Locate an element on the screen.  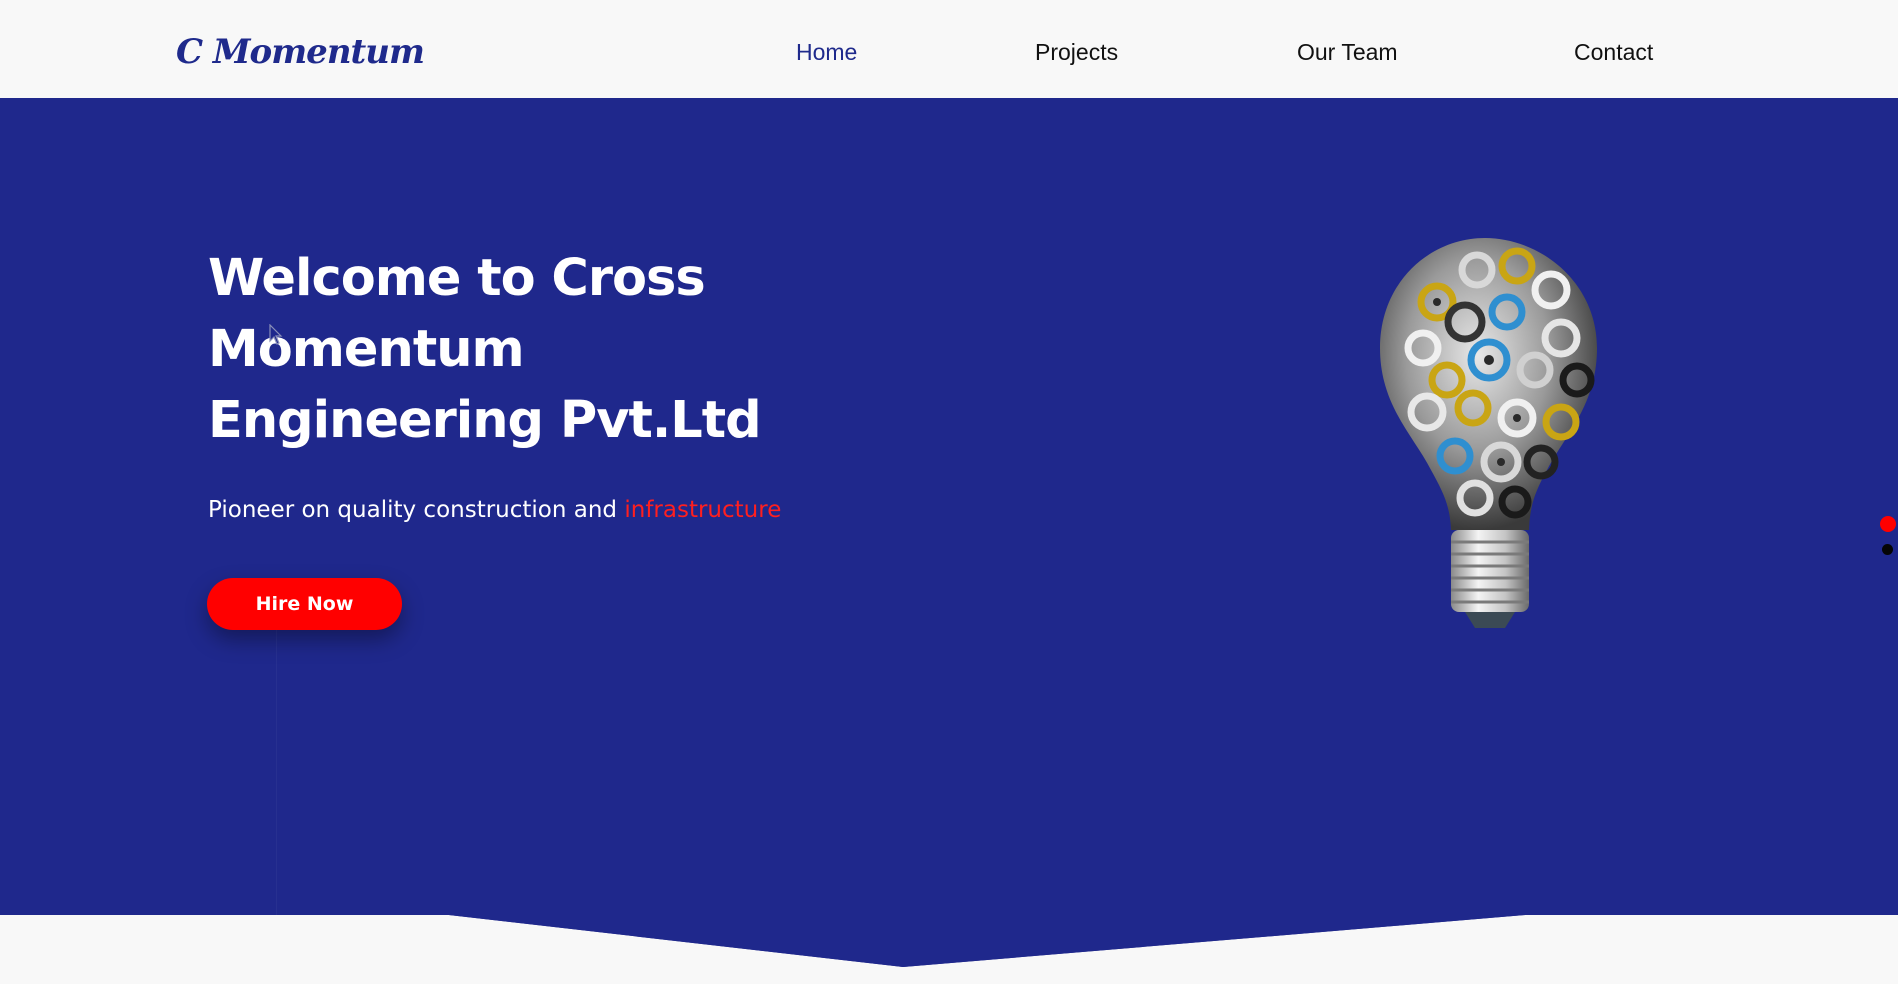
brand-logo: C Momentum is located at coordinates (300, 52).